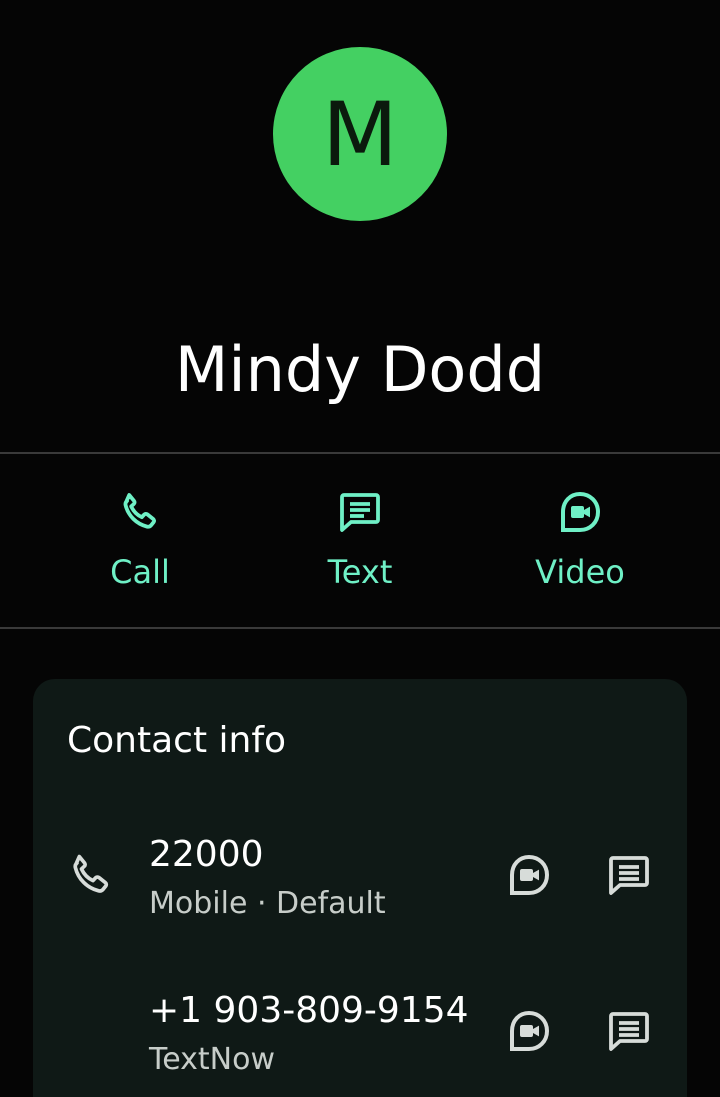 This screenshot has width=720, height=1097. I want to click on phone-number: +1 903-809-9154, so click(309, 1010).